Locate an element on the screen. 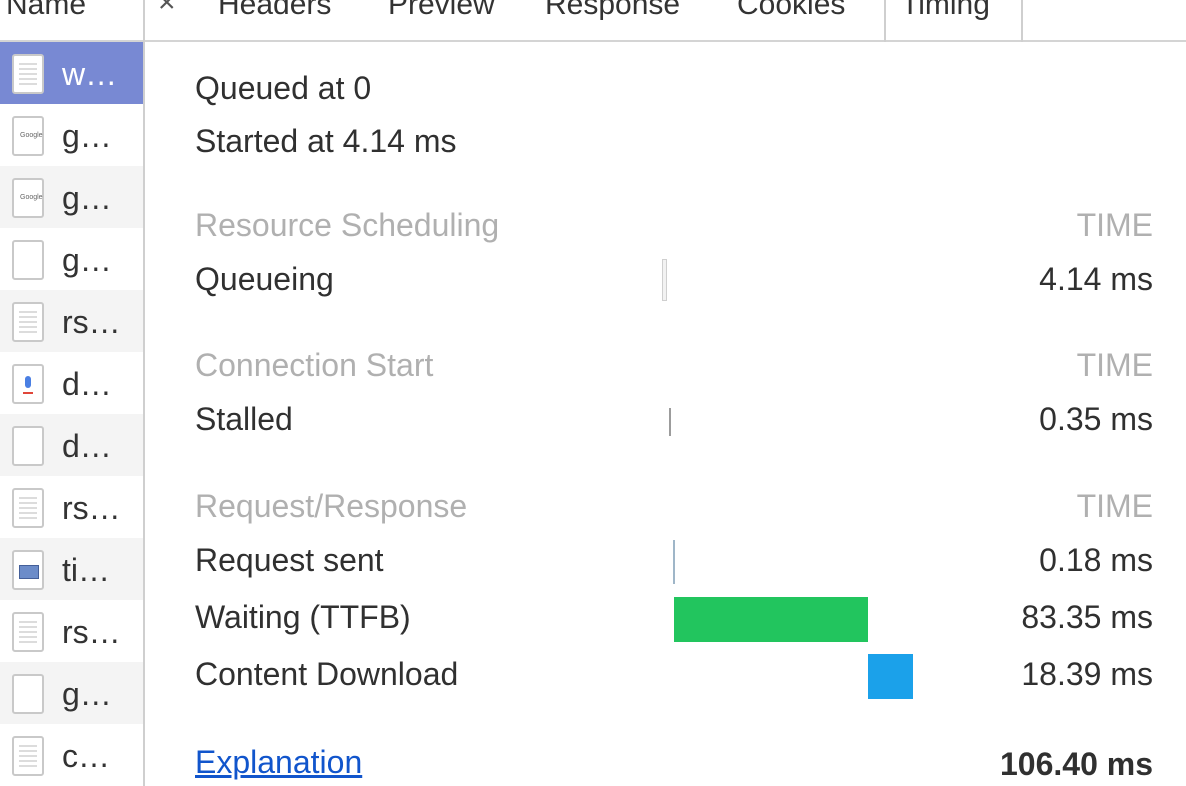 This screenshot has width=1186, height=786. queueing-value: 4.14 ms is located at coordinates (1096, 279).